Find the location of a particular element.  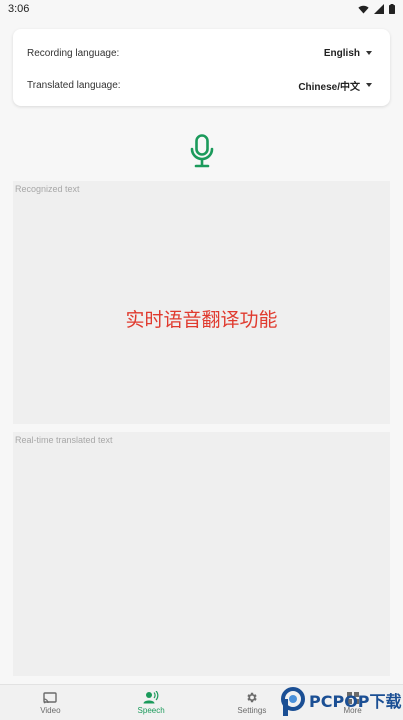

status-icons is located at coordinates (376, 9).